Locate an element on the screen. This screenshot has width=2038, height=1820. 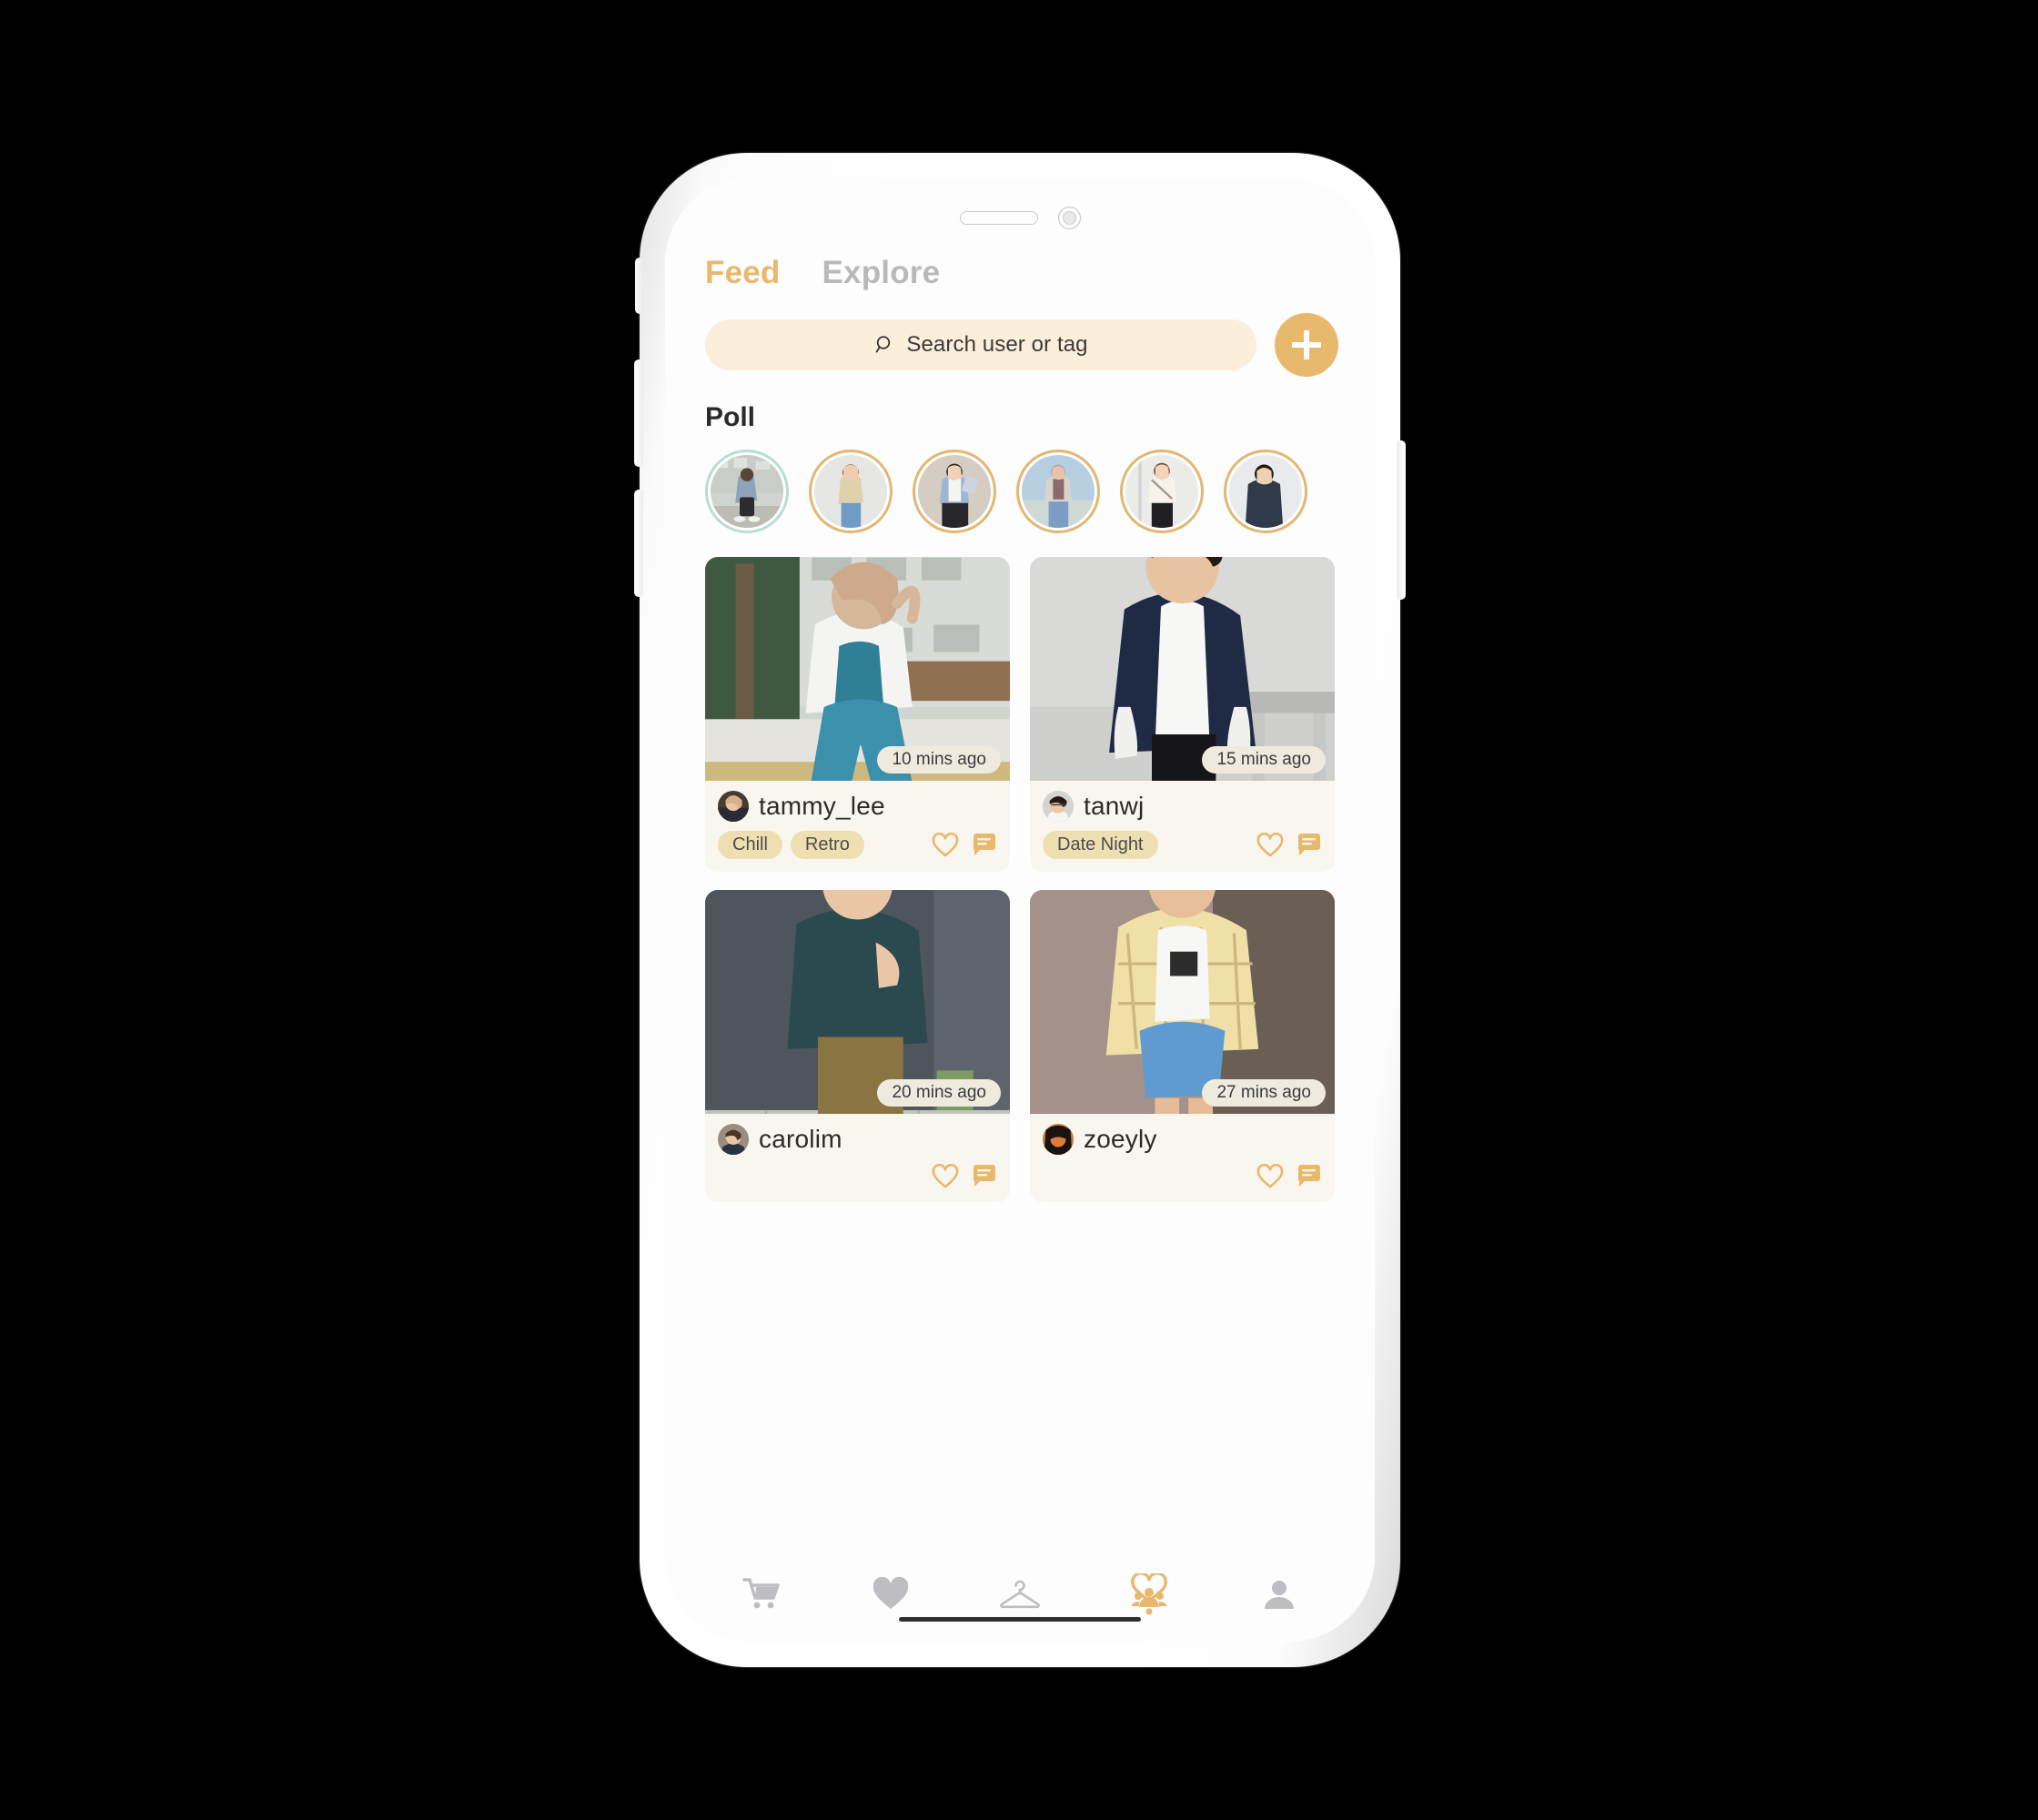
post-footer: Date Night is located at coordinates (1182, 847).